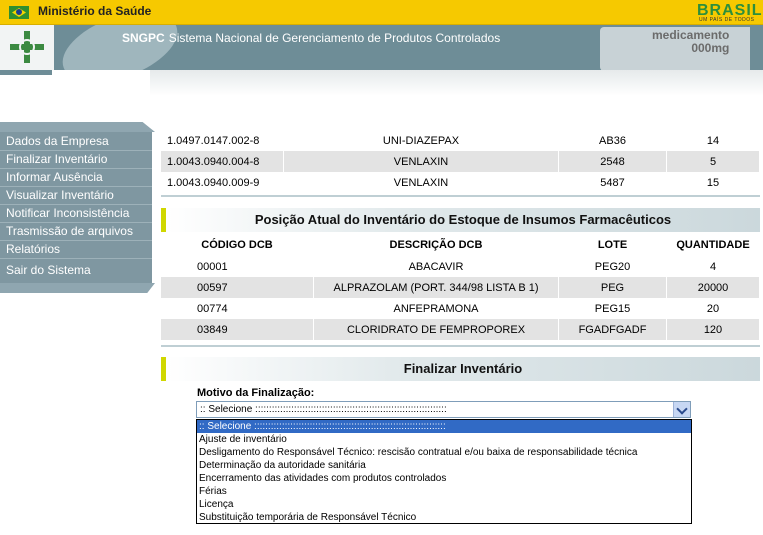  What do you see at coordinates (222, 140) in the screenshot?
I see `cell-codigo: 1.0497.0147.002-8` at bounding box center [222, 140].